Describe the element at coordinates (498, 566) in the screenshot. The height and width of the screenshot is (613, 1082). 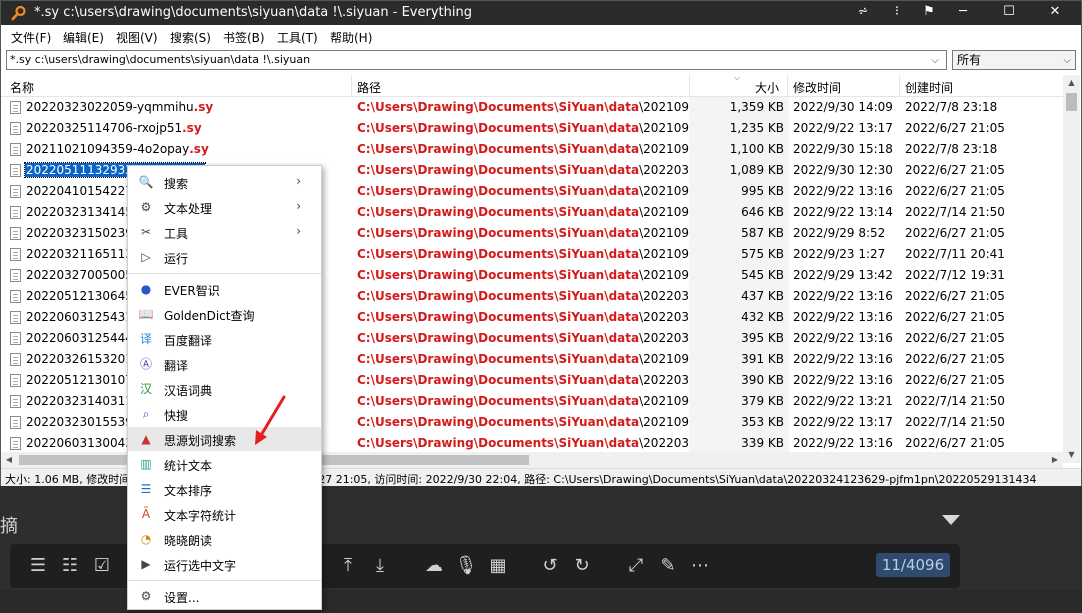
I see `table-icon: ▦` at that location.